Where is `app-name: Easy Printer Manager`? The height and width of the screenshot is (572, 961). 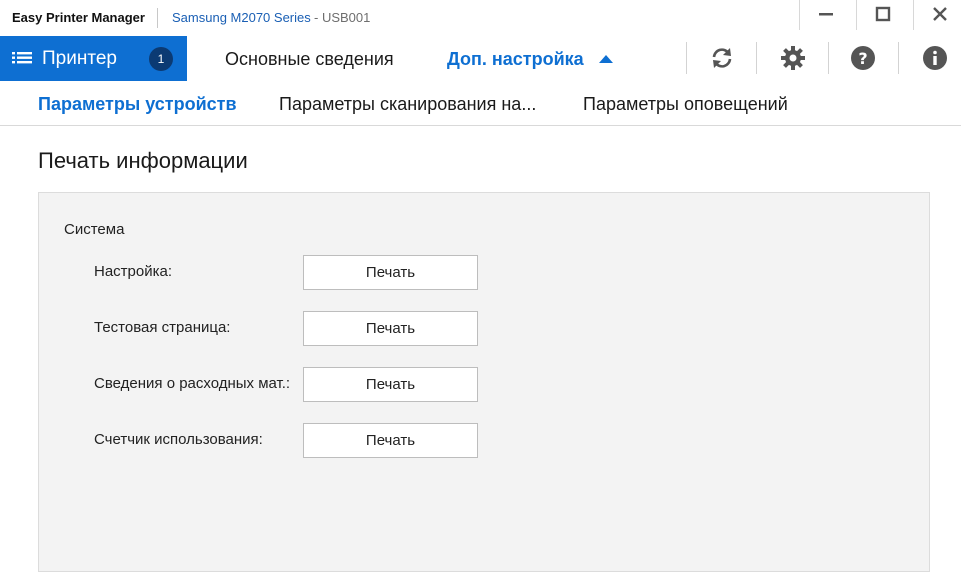 app-name: Easy Printer Manager is located at coordinates (78, 17).